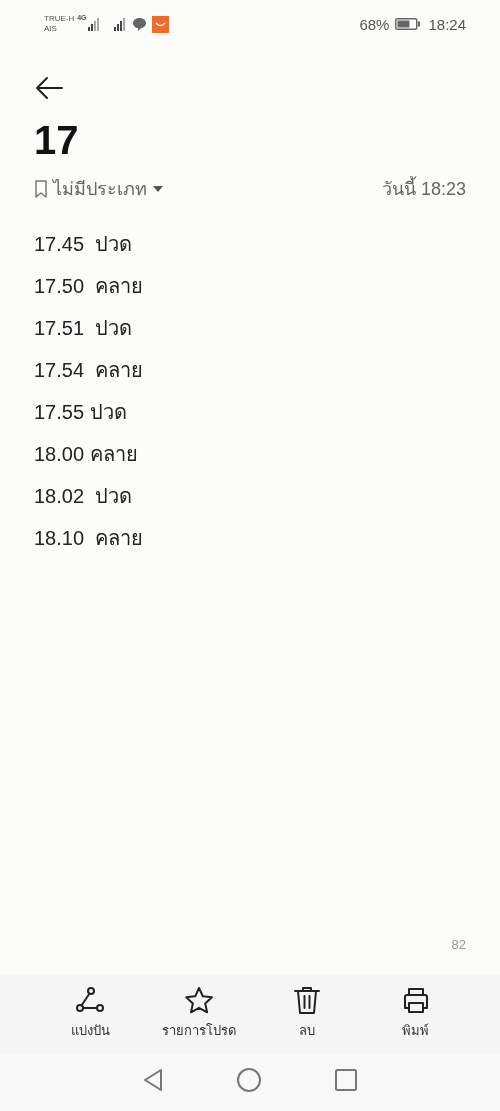 The width and height of the screenshot is (500, 1111). What do you see at coordinates (90, 1014) in the screenshot?
I see `toolbar-button: แบ่งปัน` at bounding box center [90, 1014].